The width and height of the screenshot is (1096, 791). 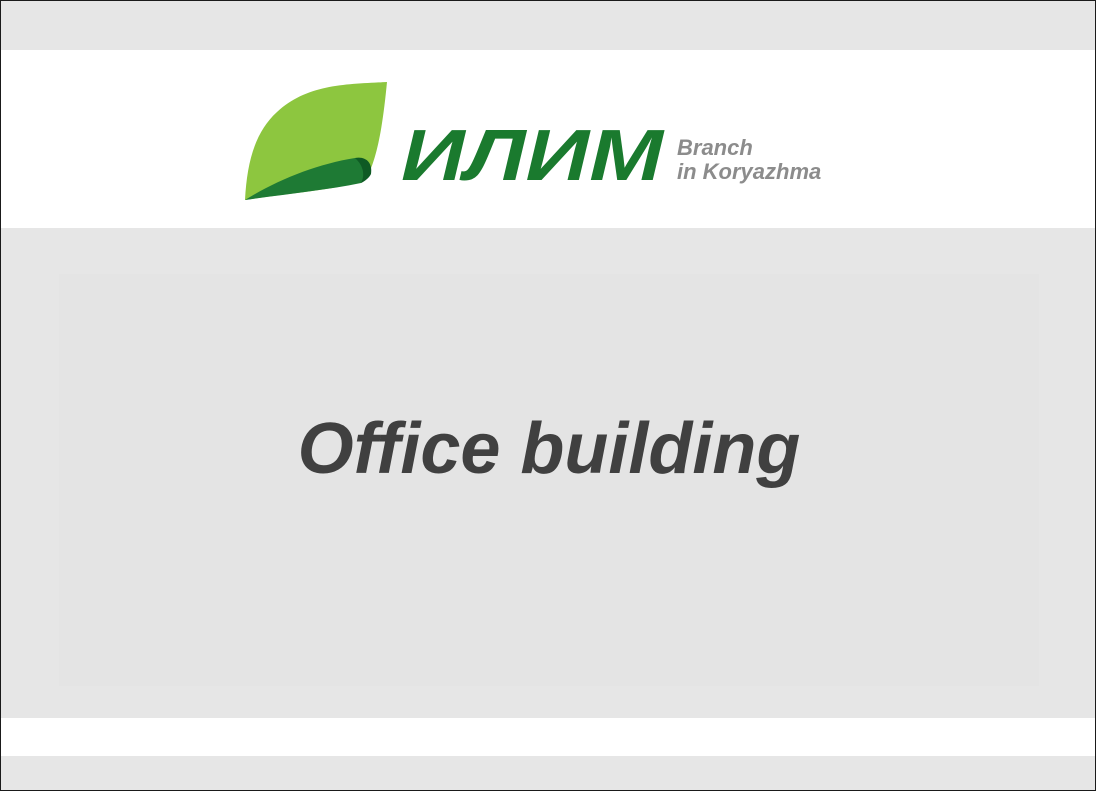 I want to click on company-logo: ИЛИМ Branch in Koryazhma, so click(x=574, y=127).